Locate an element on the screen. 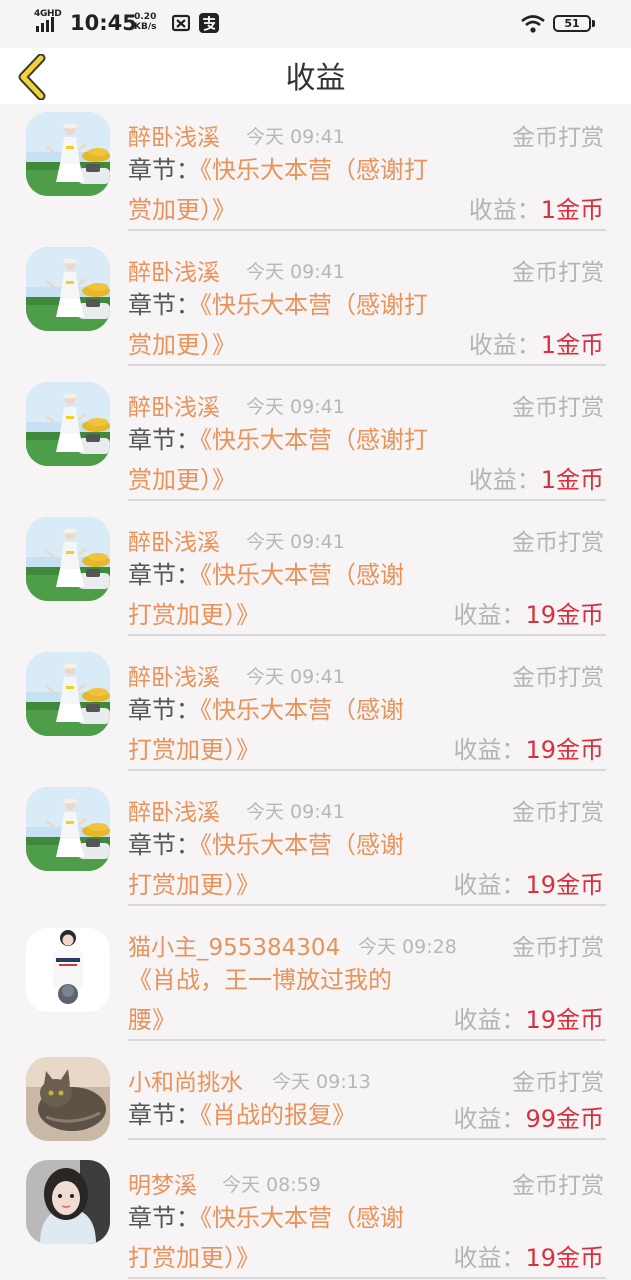 Image resolution: width=631 pixels, height=1280 pixels. list-item: 小和尚挑水 今天 09:13 金币打赏 章节：《肖战的报复》 收益：99金币 is located at coordinates (315, 1099).